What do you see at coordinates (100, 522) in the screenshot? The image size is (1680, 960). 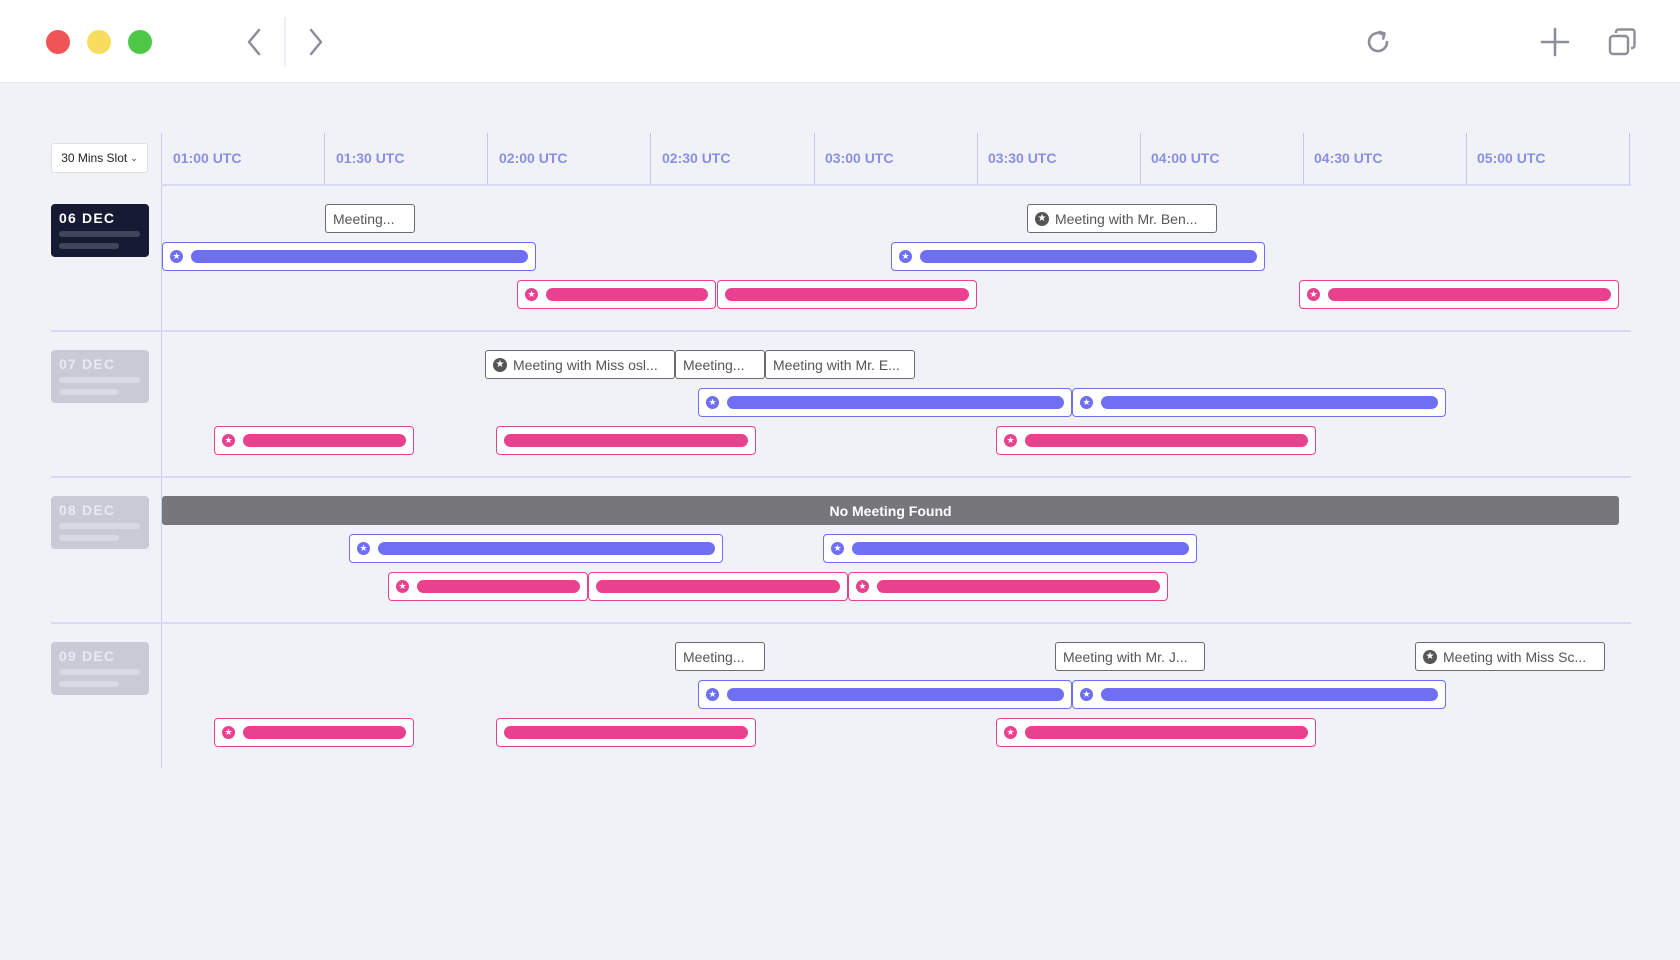 I see `day-badge-08-dec: 08 DEC` at bounding box center [100, 522].